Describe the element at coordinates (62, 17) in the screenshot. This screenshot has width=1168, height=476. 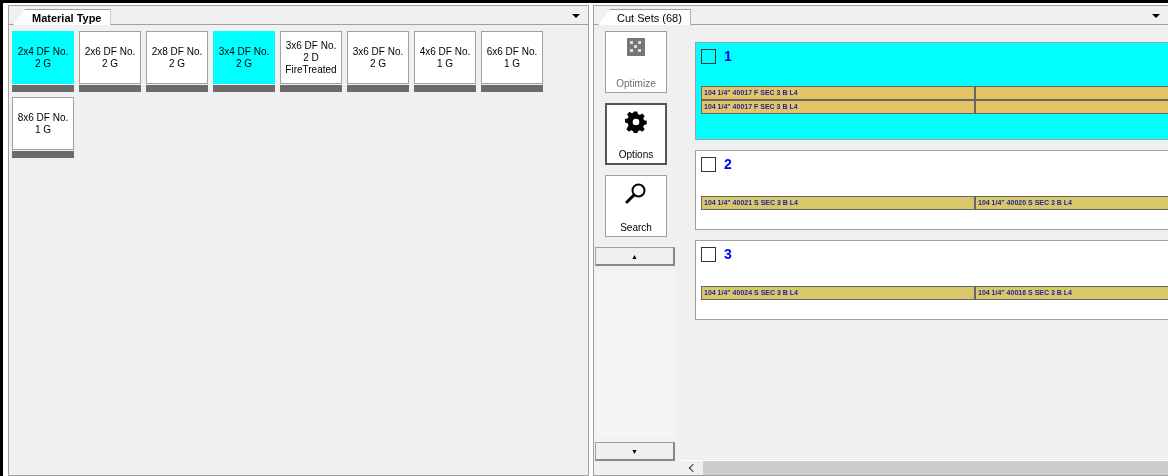
I see `panel-tab: Material Type` at that location.